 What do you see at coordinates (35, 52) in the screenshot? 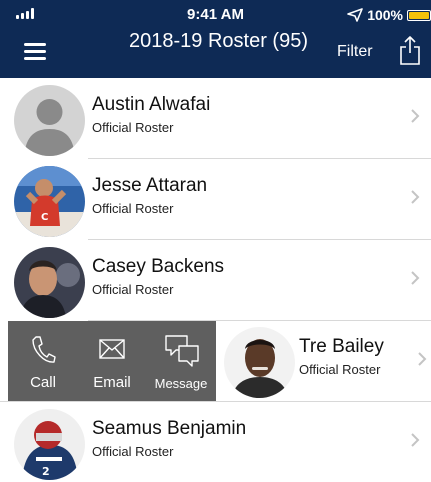
I see `hamburger-menu-icon` at bounding box center [35, 52].